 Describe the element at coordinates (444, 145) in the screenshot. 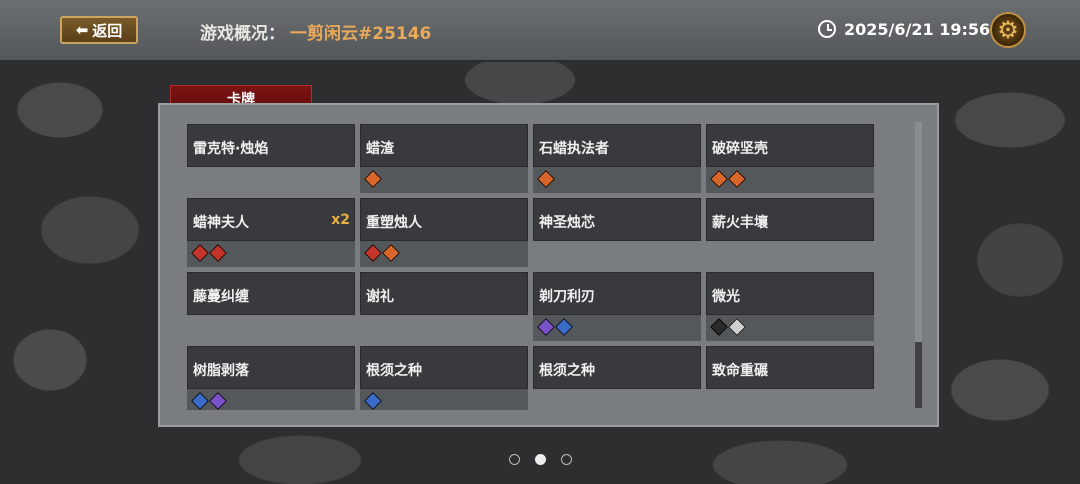

I see `card-header: 蜡渣` at that location.